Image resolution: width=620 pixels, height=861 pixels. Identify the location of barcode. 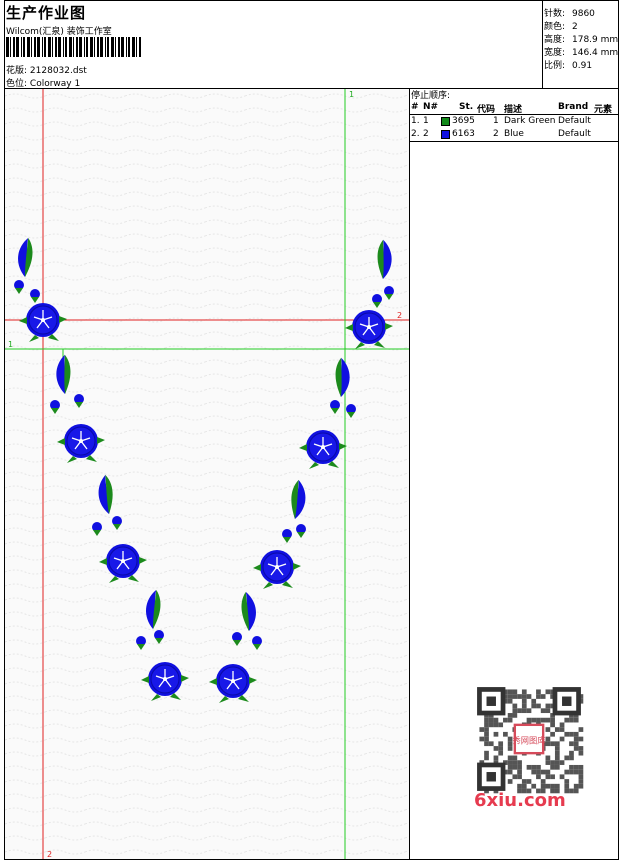
(73, 47).